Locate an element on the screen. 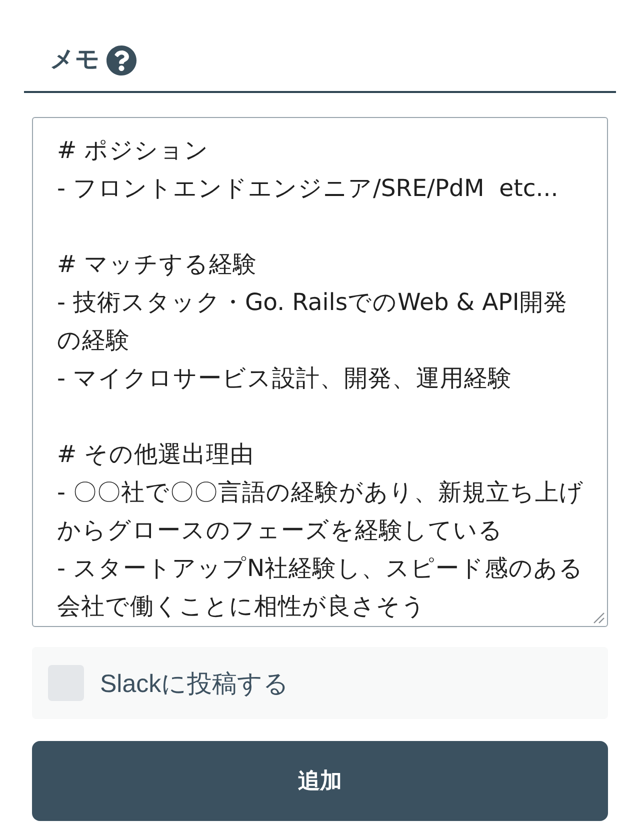 This screenshot has width=640, height=840. resize-grip-icon is located at coordinates (599, 618).